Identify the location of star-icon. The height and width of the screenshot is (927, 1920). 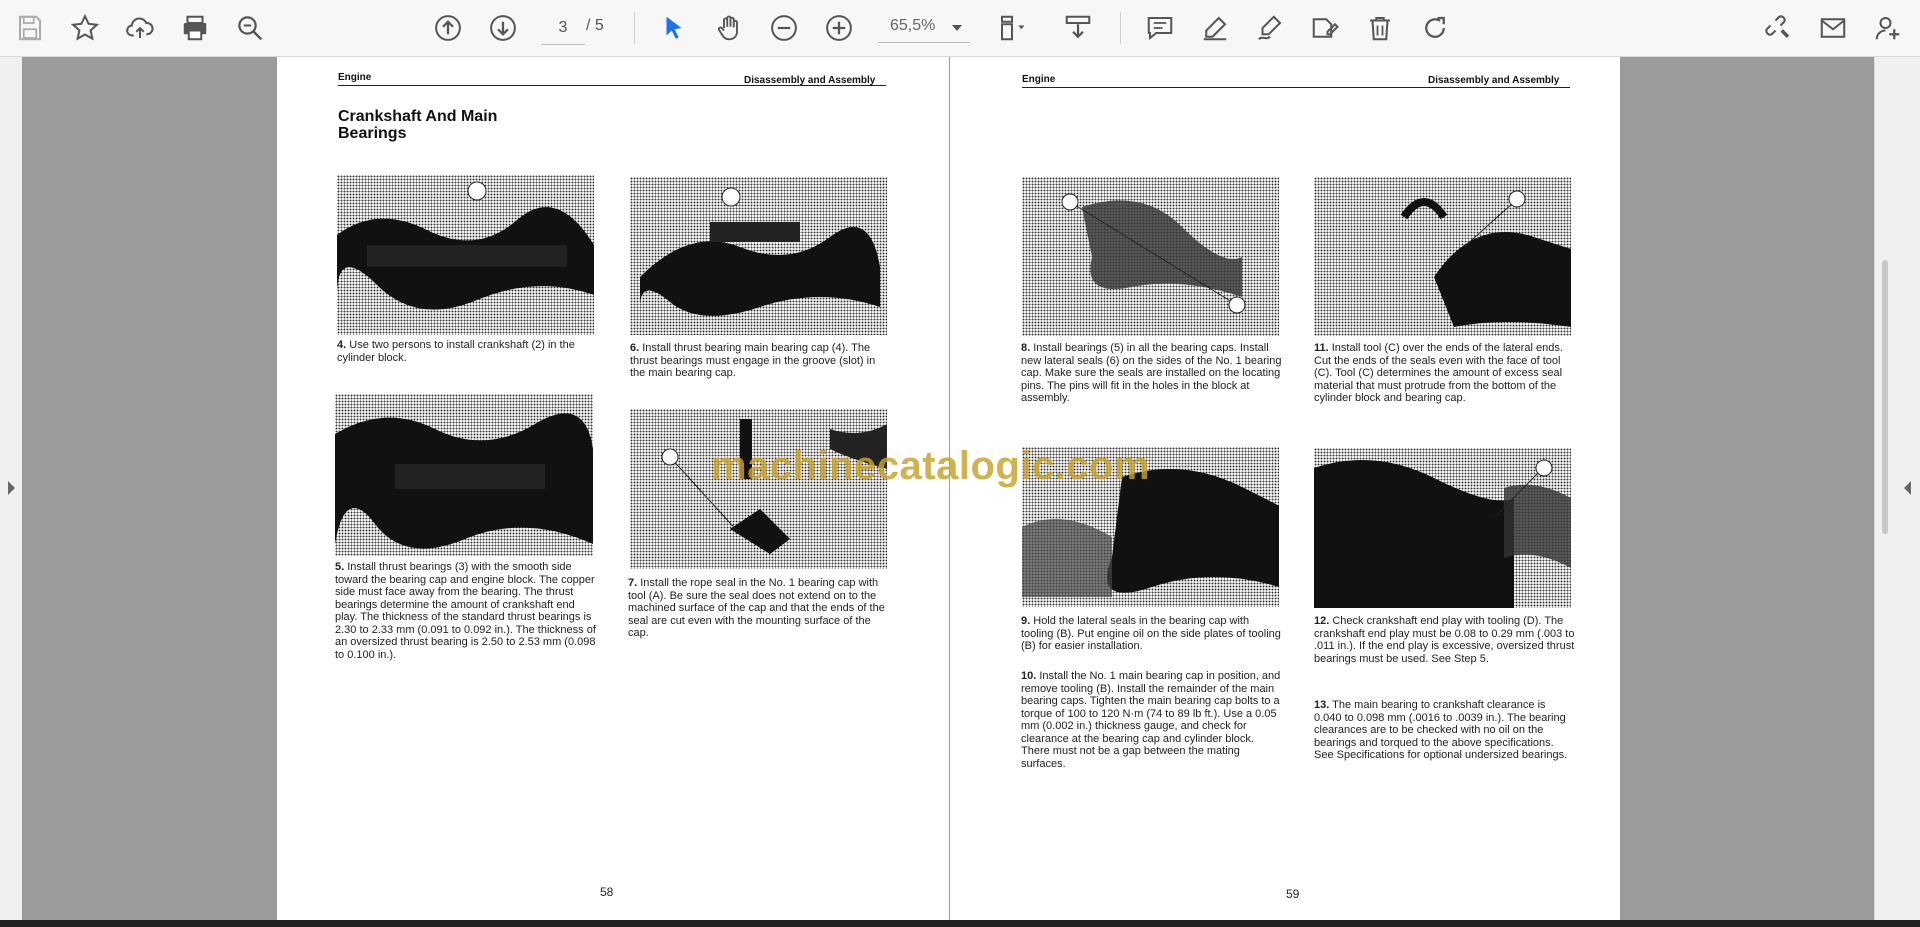
(85, 27).